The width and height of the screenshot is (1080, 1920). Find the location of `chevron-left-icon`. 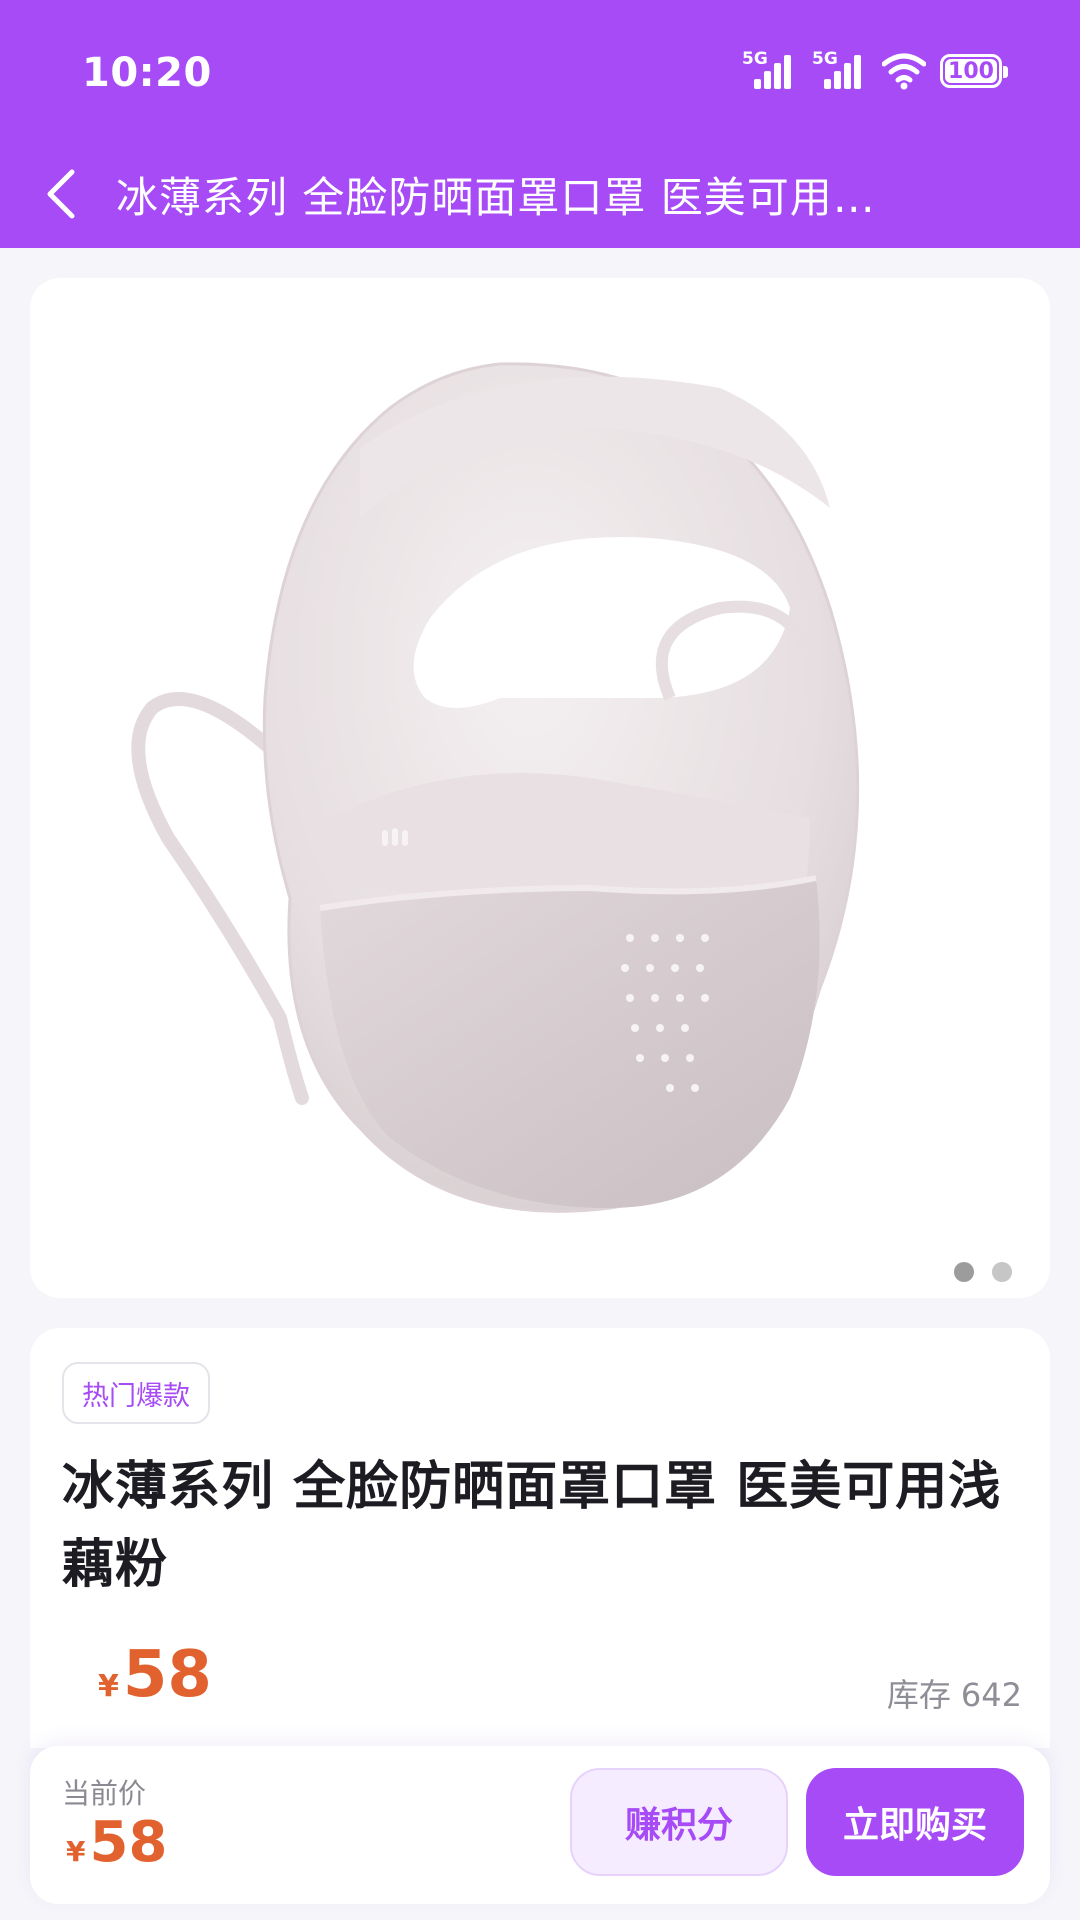

chevron-left-icon is located at coordinates (61, 194).